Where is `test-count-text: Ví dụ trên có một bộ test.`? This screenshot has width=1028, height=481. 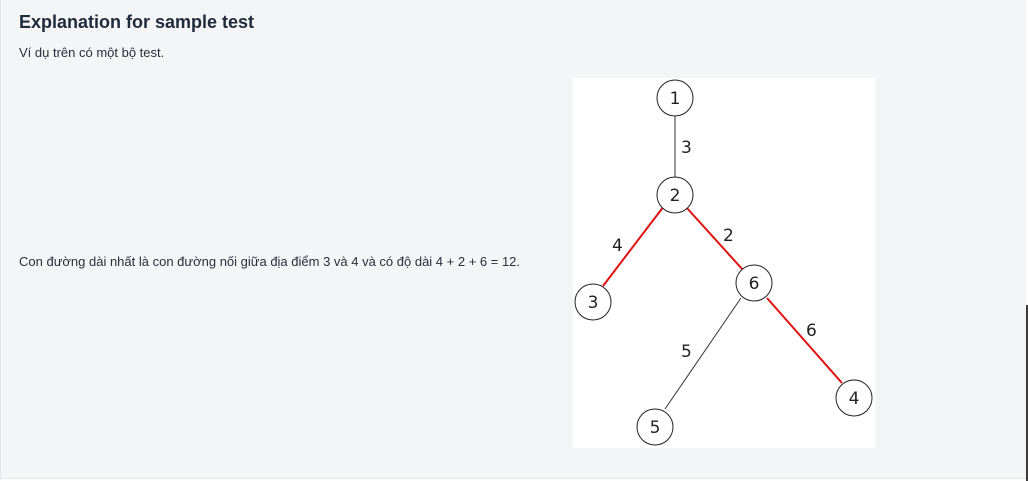
test-count-text: Ví dụ trên có một bộ test. is located at coordinates (92, 52).